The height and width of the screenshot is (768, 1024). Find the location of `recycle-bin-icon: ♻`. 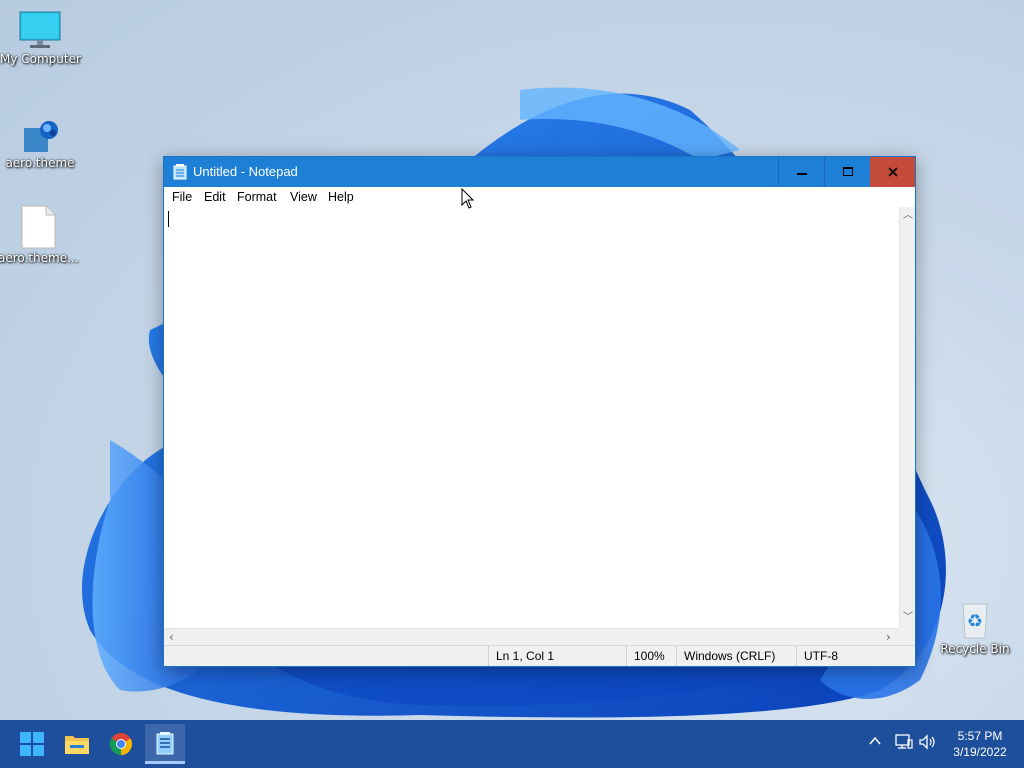

recycle-bin-icon: ♻ is located at coordinates (975, 621).